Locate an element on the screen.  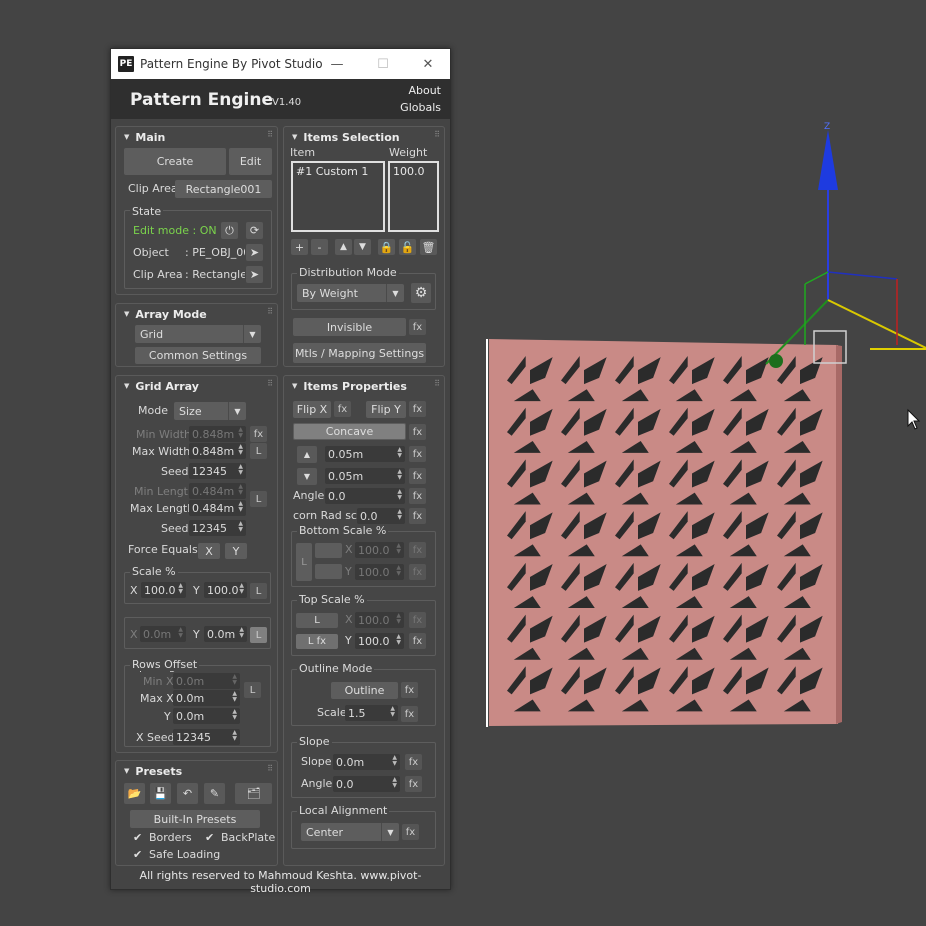
outline-fx: fx is located at coordinates (409, 690).